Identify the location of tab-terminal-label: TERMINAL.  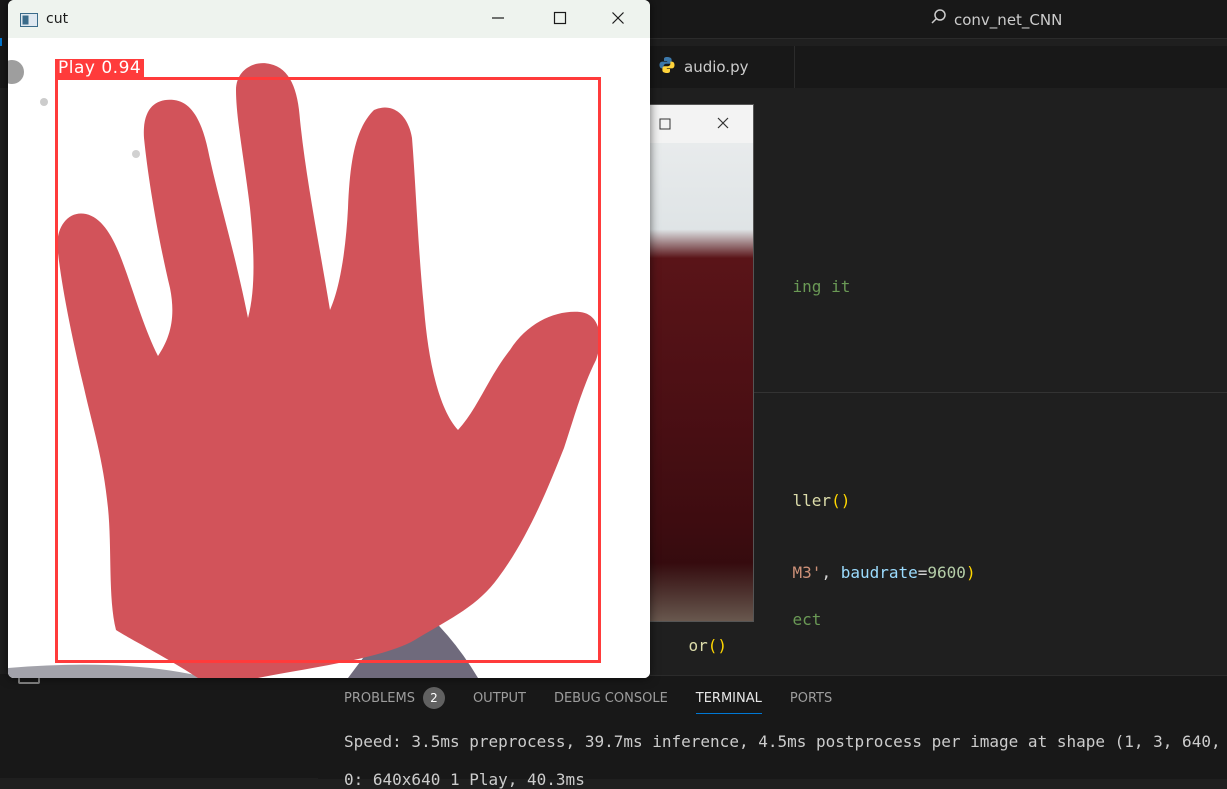
(728, 698).